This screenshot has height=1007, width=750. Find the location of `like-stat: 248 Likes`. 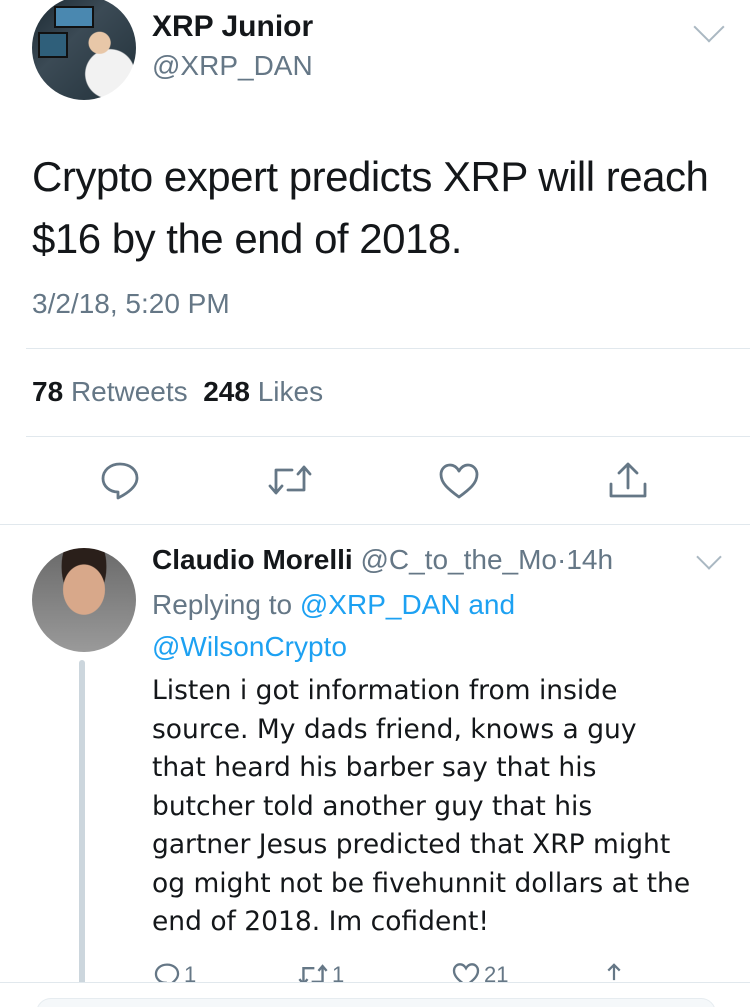

like-stat: 248 Likes is located at coordinates (263, 391).